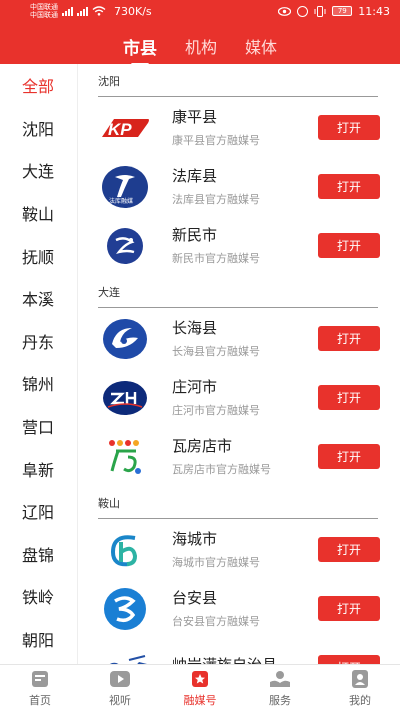 This screenshot has width=400, height=711. Describe the element at coordinates (38, 341) in the screenshot. I see `sidebar-item-dandong: 丹东` at that location.